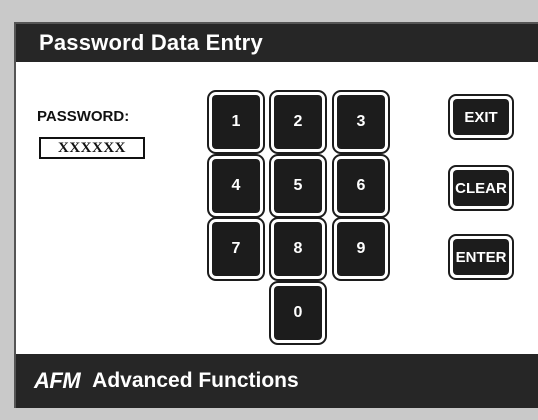  I want to click on key-7-frame: 7, so click(236, 249).